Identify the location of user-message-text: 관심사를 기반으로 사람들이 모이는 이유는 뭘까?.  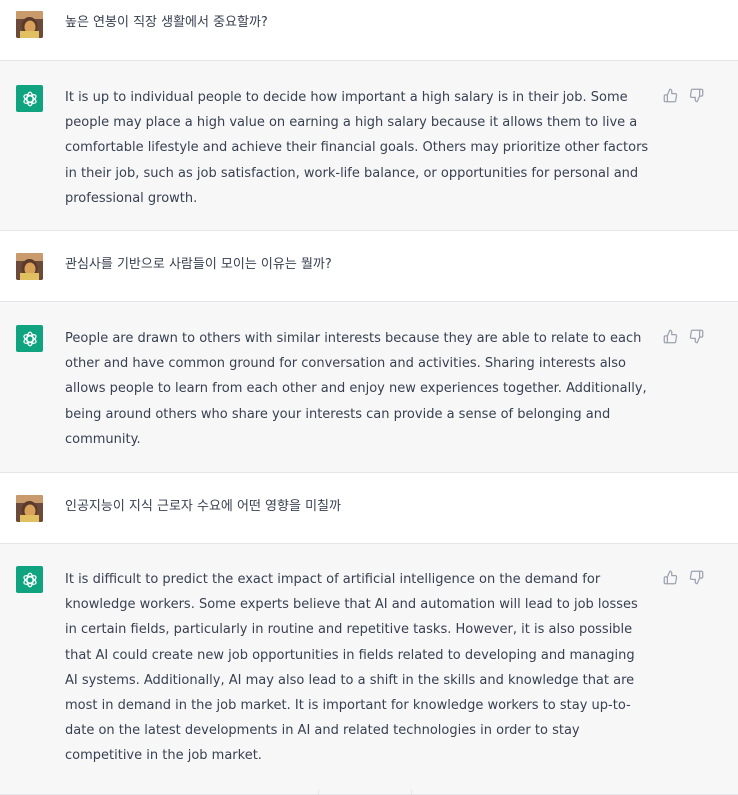
(198, 264).